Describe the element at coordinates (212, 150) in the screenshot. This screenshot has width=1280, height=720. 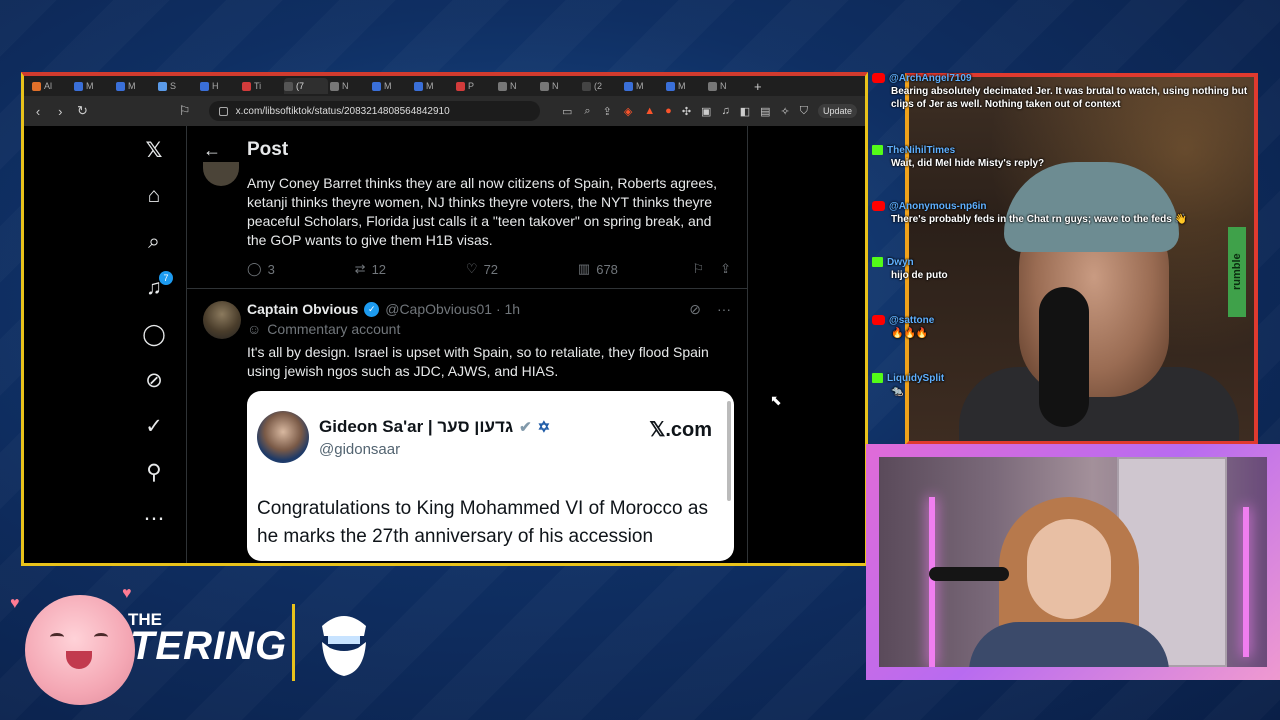
I see `back-arrow-icon: ←` at that location.